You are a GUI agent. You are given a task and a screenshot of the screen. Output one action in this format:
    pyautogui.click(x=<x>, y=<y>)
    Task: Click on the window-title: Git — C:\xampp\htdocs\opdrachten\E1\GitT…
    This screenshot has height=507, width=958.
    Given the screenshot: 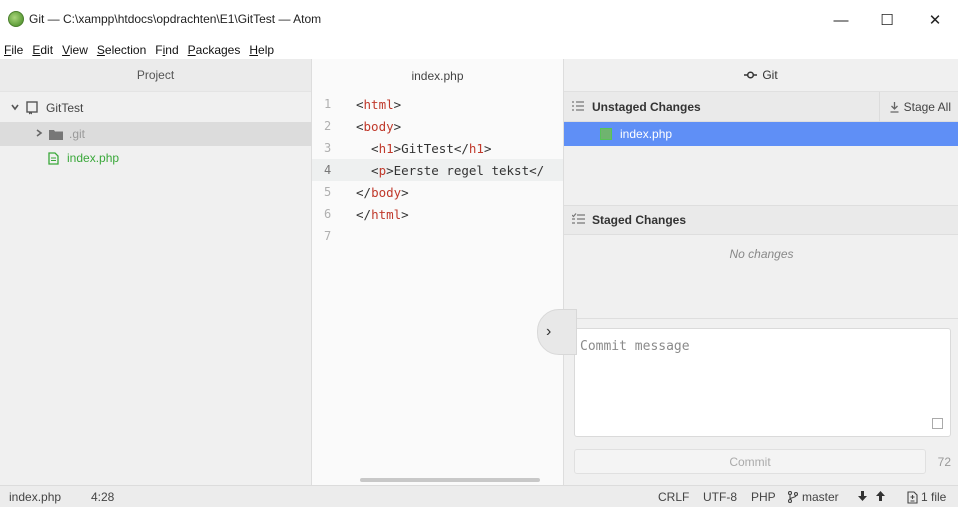 What is the action you would take?
    pyautogui.click(x=175, y=19)
    